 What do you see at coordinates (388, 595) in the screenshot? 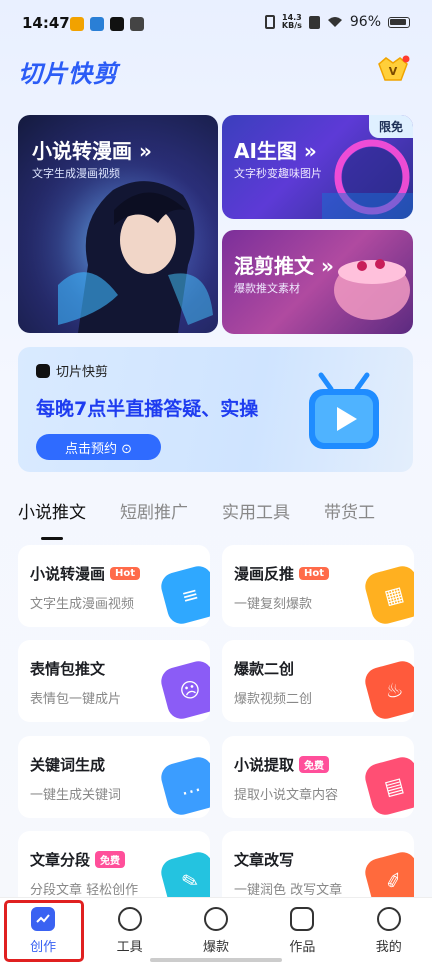
I see `grid-icon: ▦` at bounding box center [388, 595].